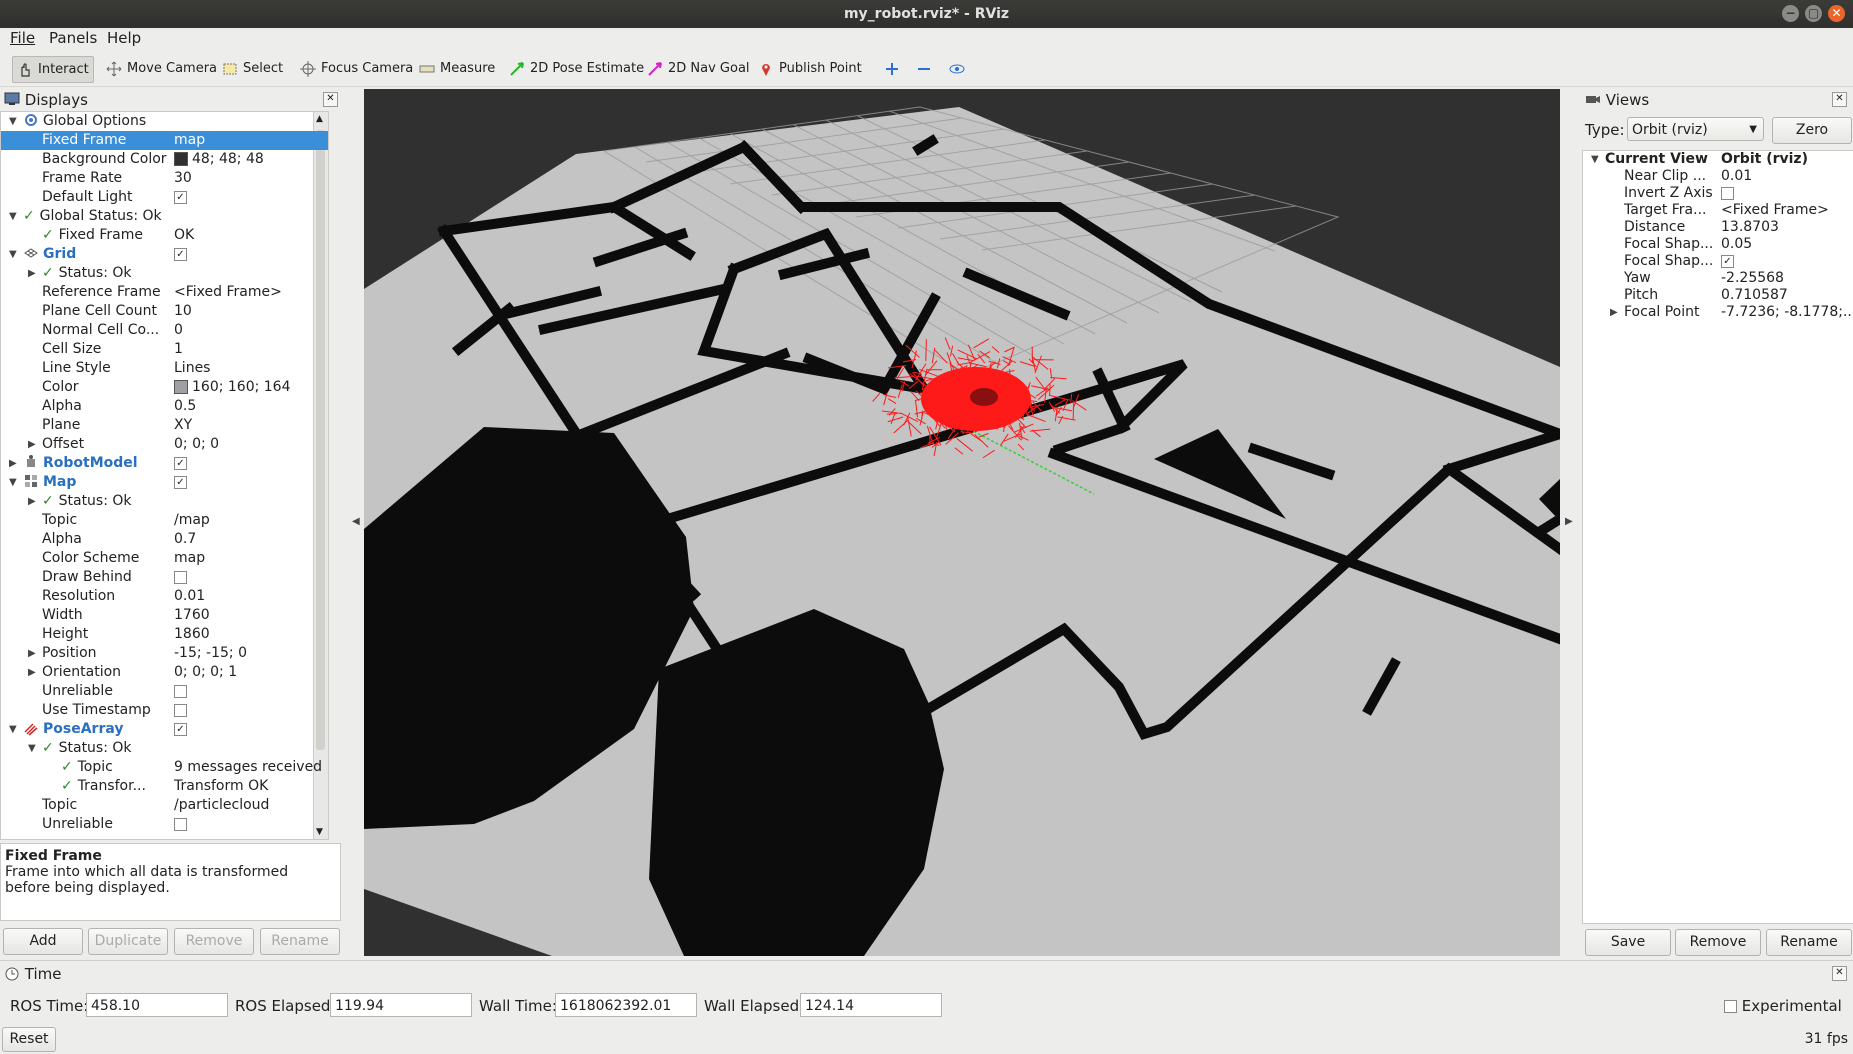 This screenshot has width=1853, height=1054. I want to click on display-property-row: Color Schememap, so click(164, 558).